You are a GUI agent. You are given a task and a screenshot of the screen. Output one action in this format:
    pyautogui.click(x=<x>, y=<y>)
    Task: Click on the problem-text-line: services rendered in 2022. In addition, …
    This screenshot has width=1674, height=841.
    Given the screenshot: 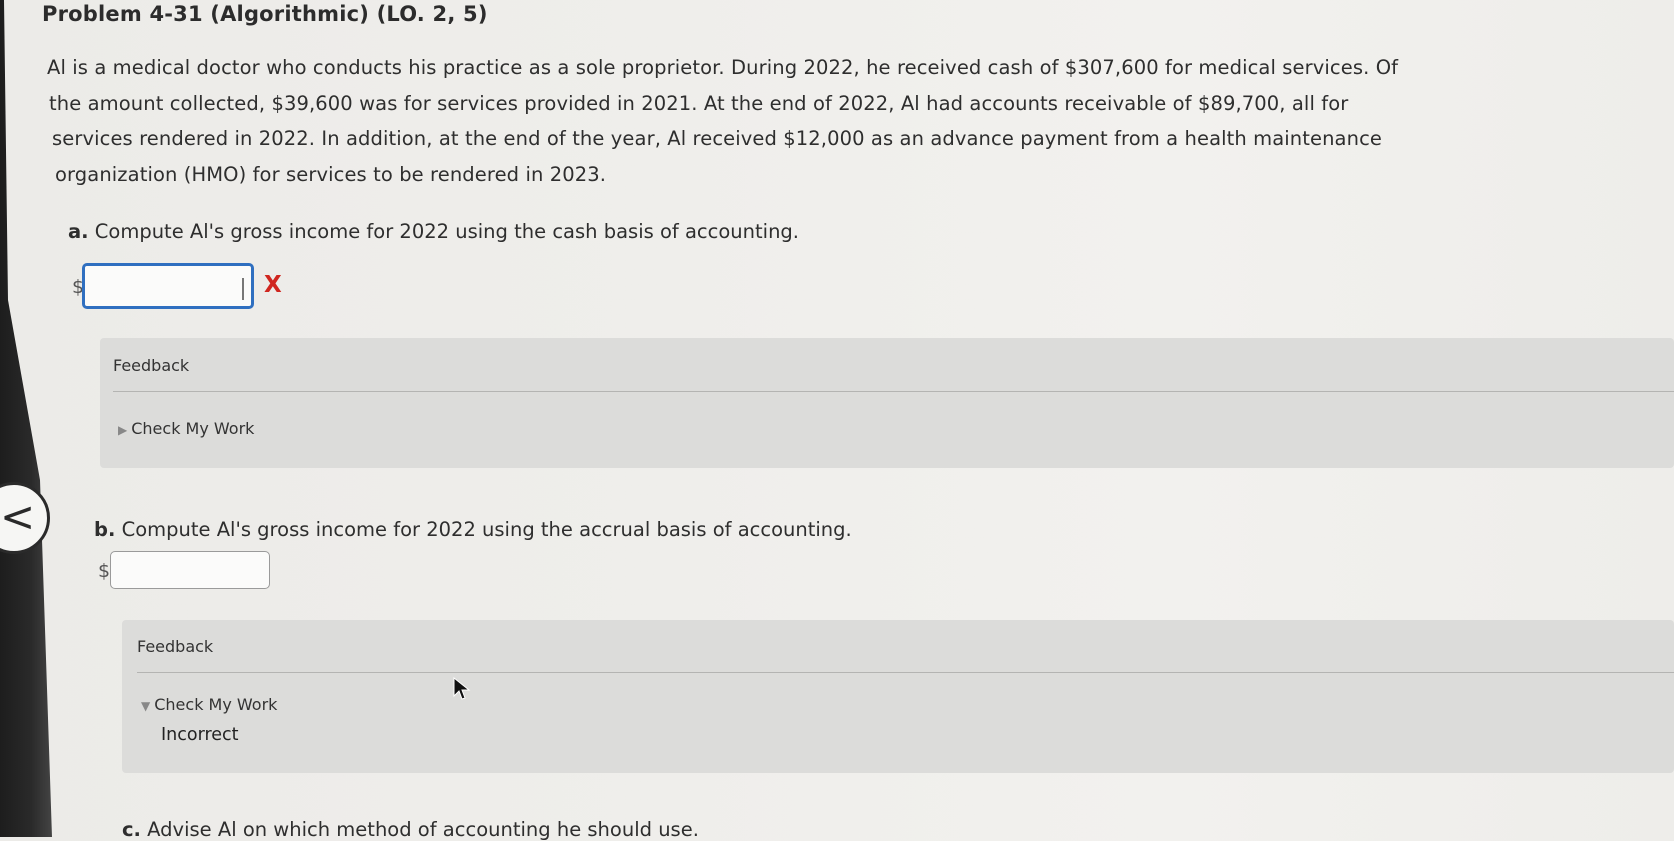 What is the action you would take?
    pyautogui.click(x=717, y=138)
    